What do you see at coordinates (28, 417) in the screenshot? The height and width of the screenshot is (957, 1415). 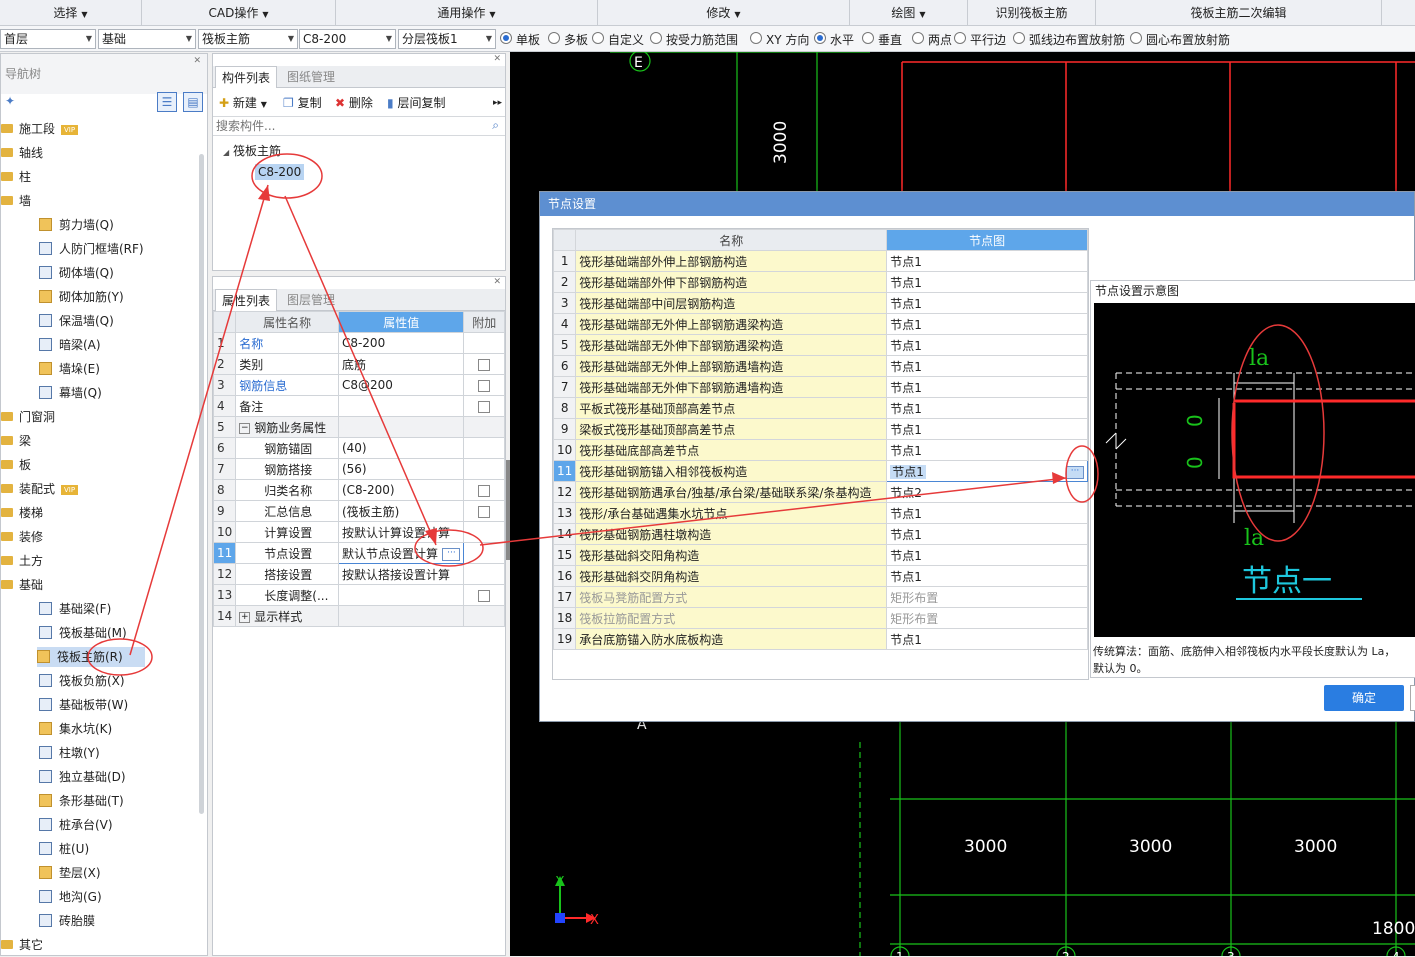 I see `nav-item: 门窗洞` at bounding box center [28, 417].